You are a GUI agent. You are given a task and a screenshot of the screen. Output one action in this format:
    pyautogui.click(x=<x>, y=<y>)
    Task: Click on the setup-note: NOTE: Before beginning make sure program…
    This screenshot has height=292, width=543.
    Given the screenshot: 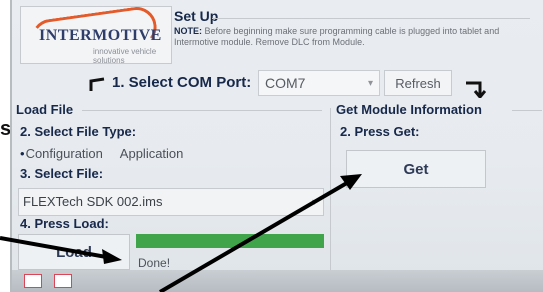 What is the action you would take?
    pyautogui.click(x=354, y=37)
    